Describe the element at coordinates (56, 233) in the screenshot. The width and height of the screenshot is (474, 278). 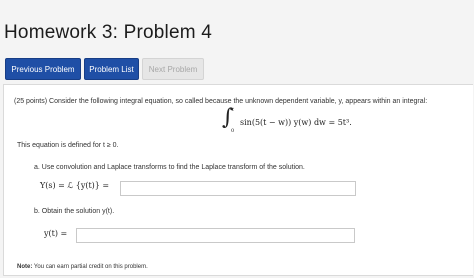
I see `part-b-label: y(t) =` at that location.